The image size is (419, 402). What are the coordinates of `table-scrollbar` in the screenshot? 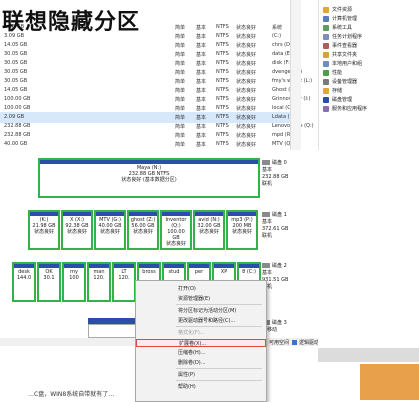 It's located at (295, 75).